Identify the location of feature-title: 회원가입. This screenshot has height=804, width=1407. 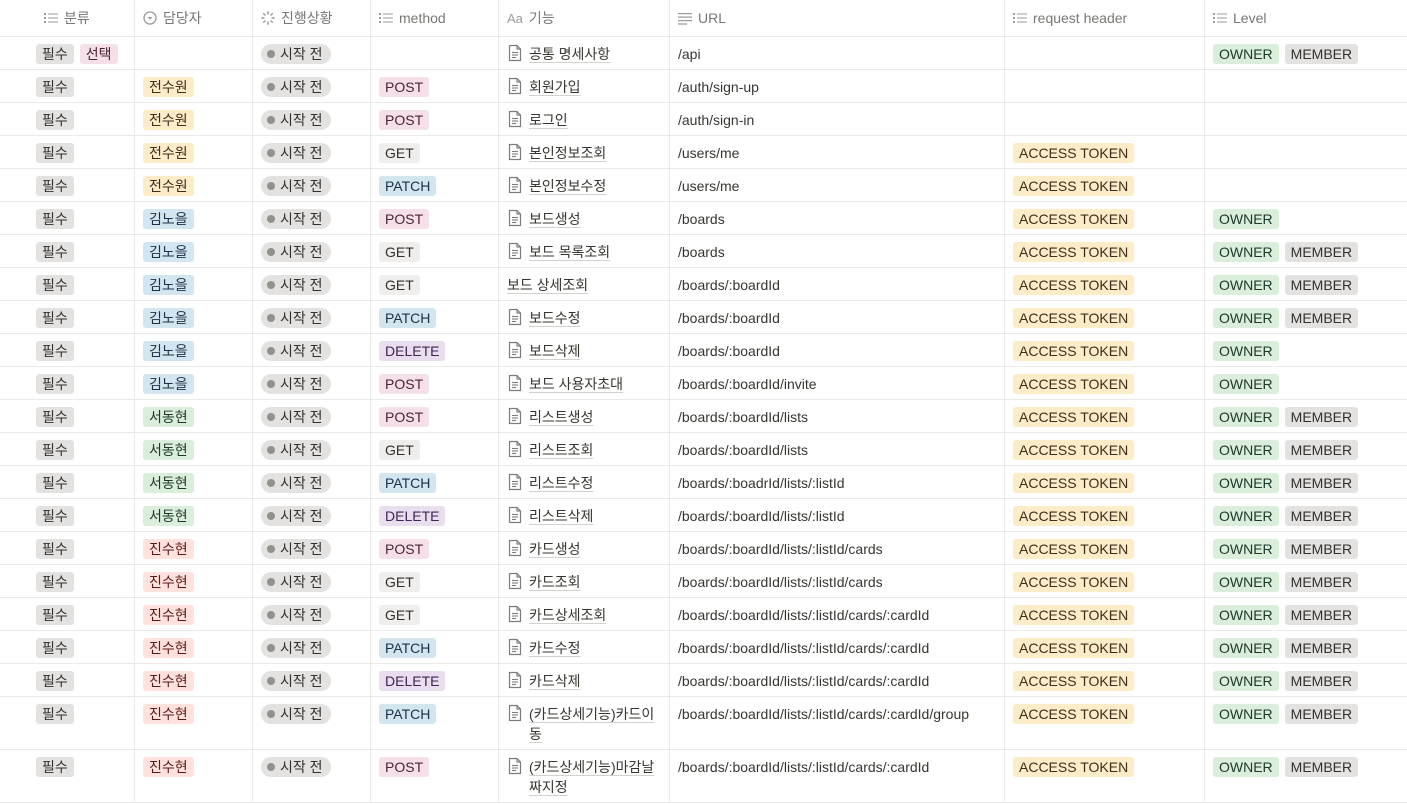
(544, 87).